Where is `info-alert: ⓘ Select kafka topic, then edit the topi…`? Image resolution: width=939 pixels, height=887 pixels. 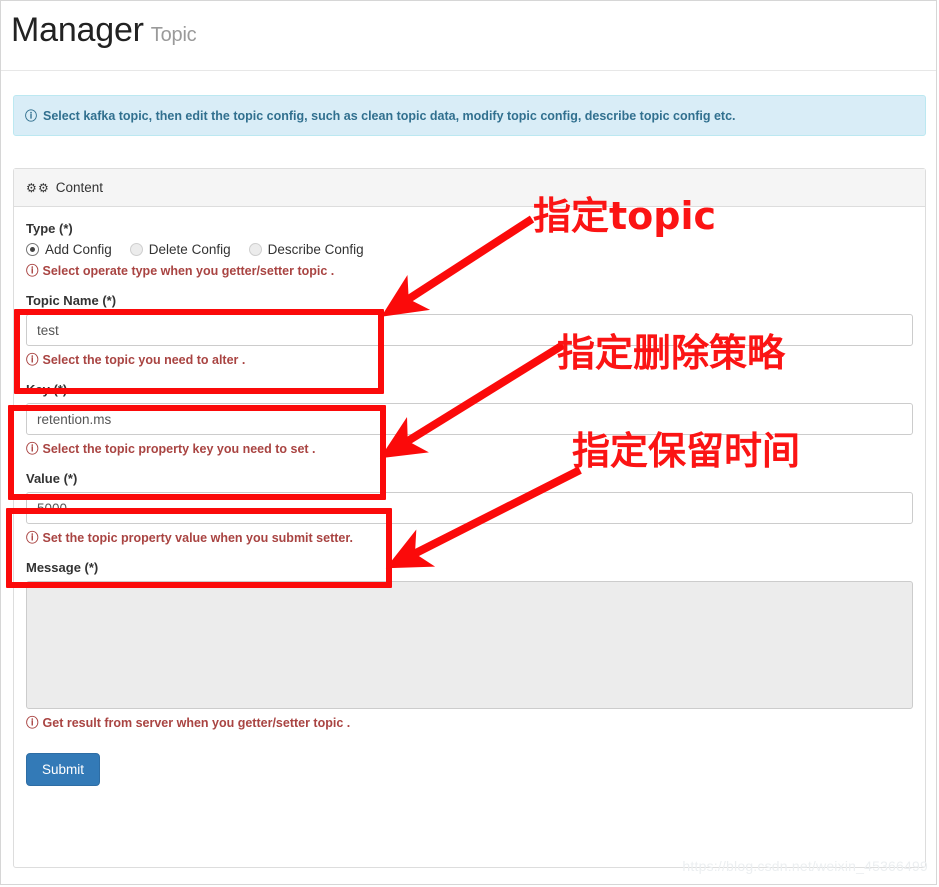 info-alert: ⓘ Select kafka topic, then edit the topi… is located at coordinates (469, 115).